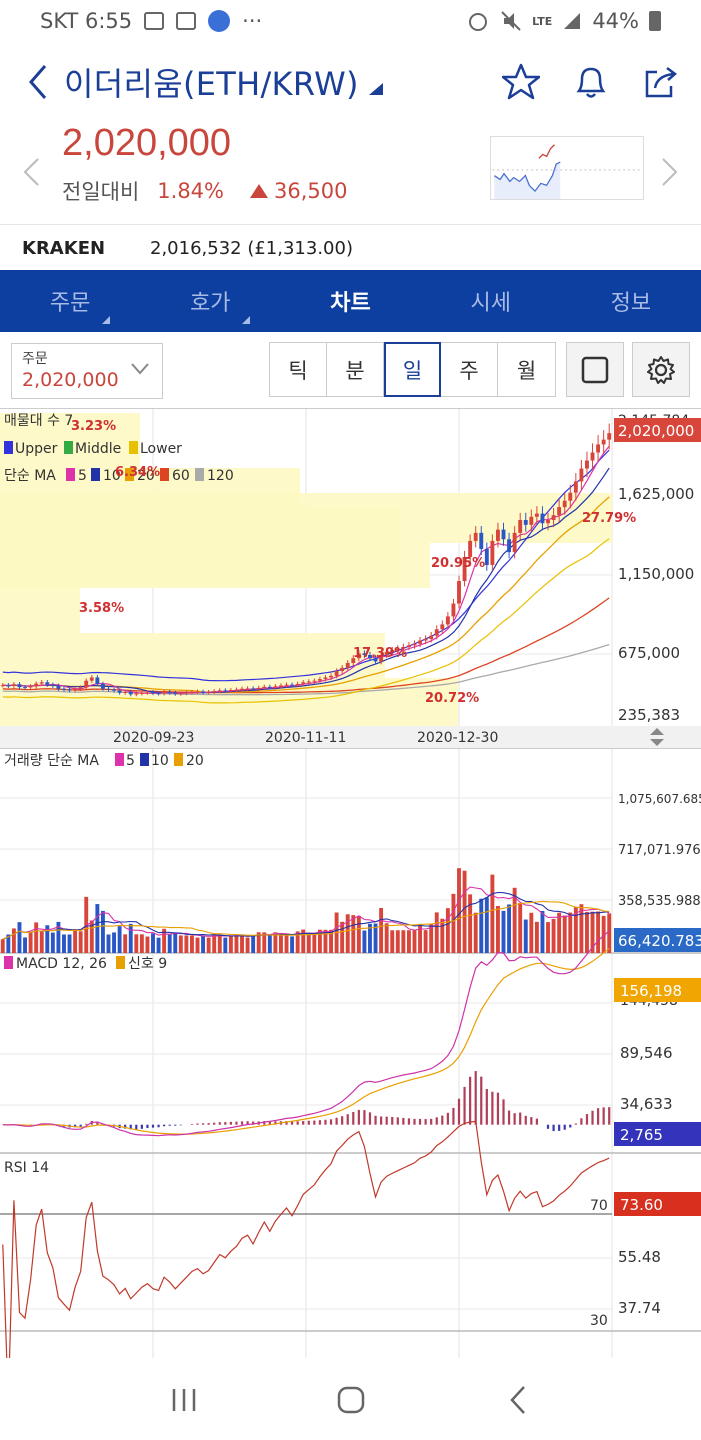 The image size is (701, 1440). Describe the element at coordinates (38, 421) in the screenshot. I see `volume-profile-label: 매물대 수 7` at that location.